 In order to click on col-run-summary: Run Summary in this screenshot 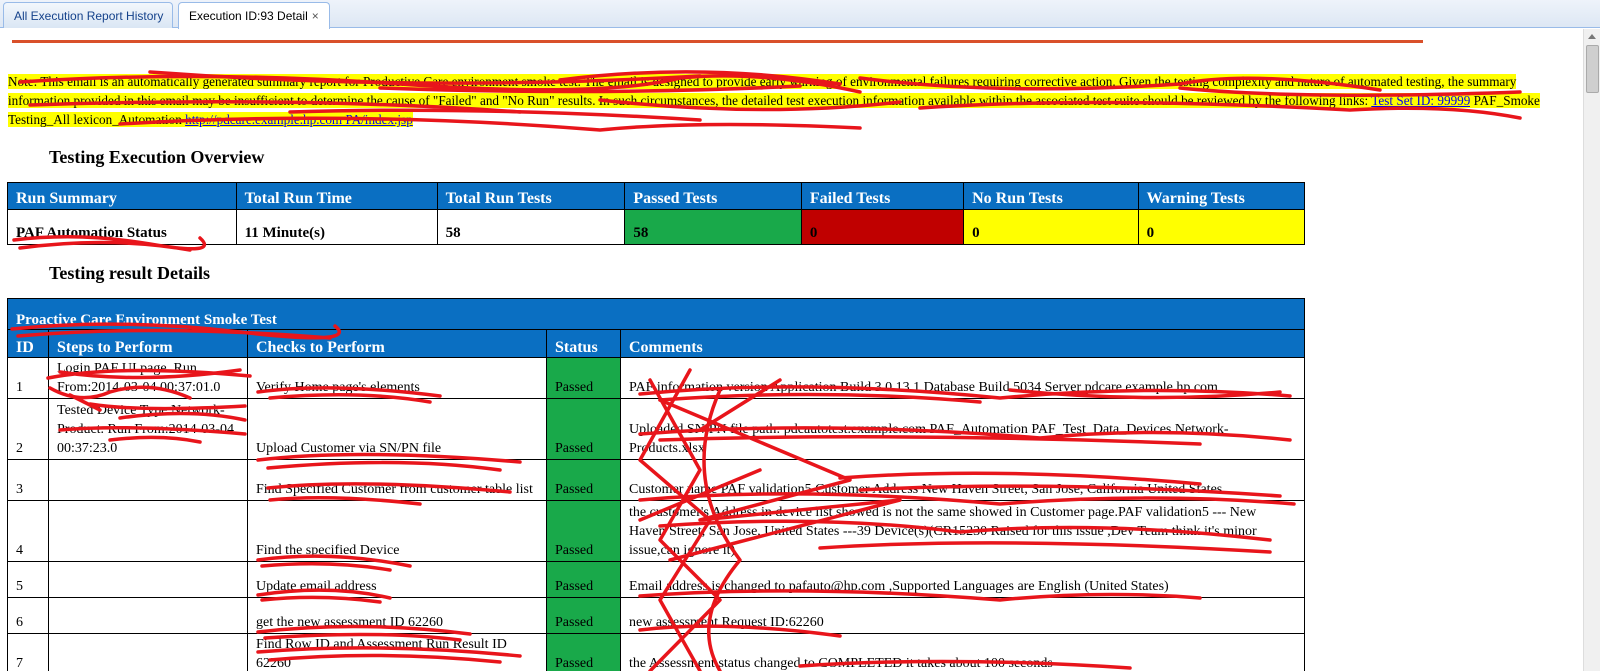, I will do `click(122, 196)`.